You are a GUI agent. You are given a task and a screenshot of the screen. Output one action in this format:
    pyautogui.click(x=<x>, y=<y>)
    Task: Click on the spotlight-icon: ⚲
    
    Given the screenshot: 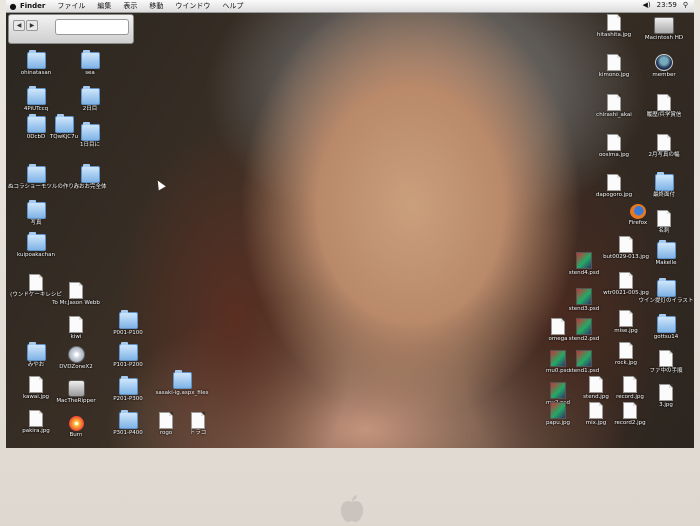 What is the action you would take?
    pyautogui.click(x=685, y=5)
    